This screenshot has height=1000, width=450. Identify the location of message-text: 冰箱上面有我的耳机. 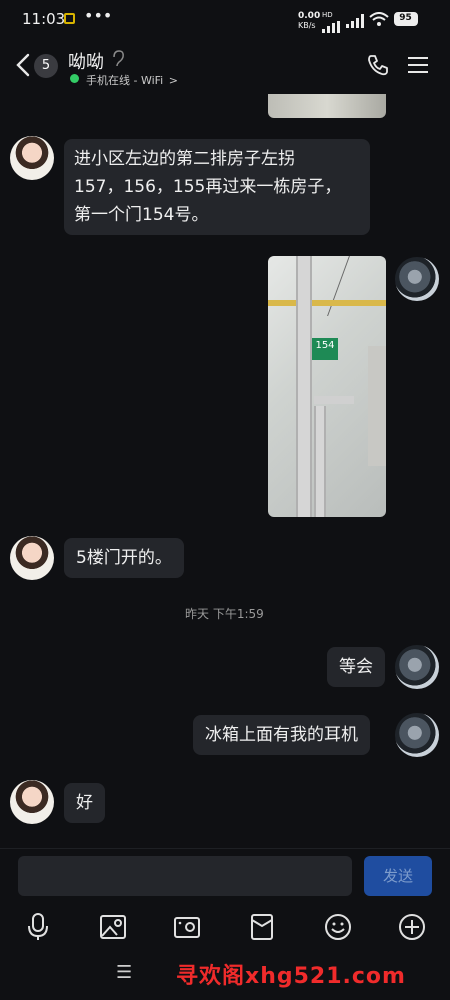
(281, 735).